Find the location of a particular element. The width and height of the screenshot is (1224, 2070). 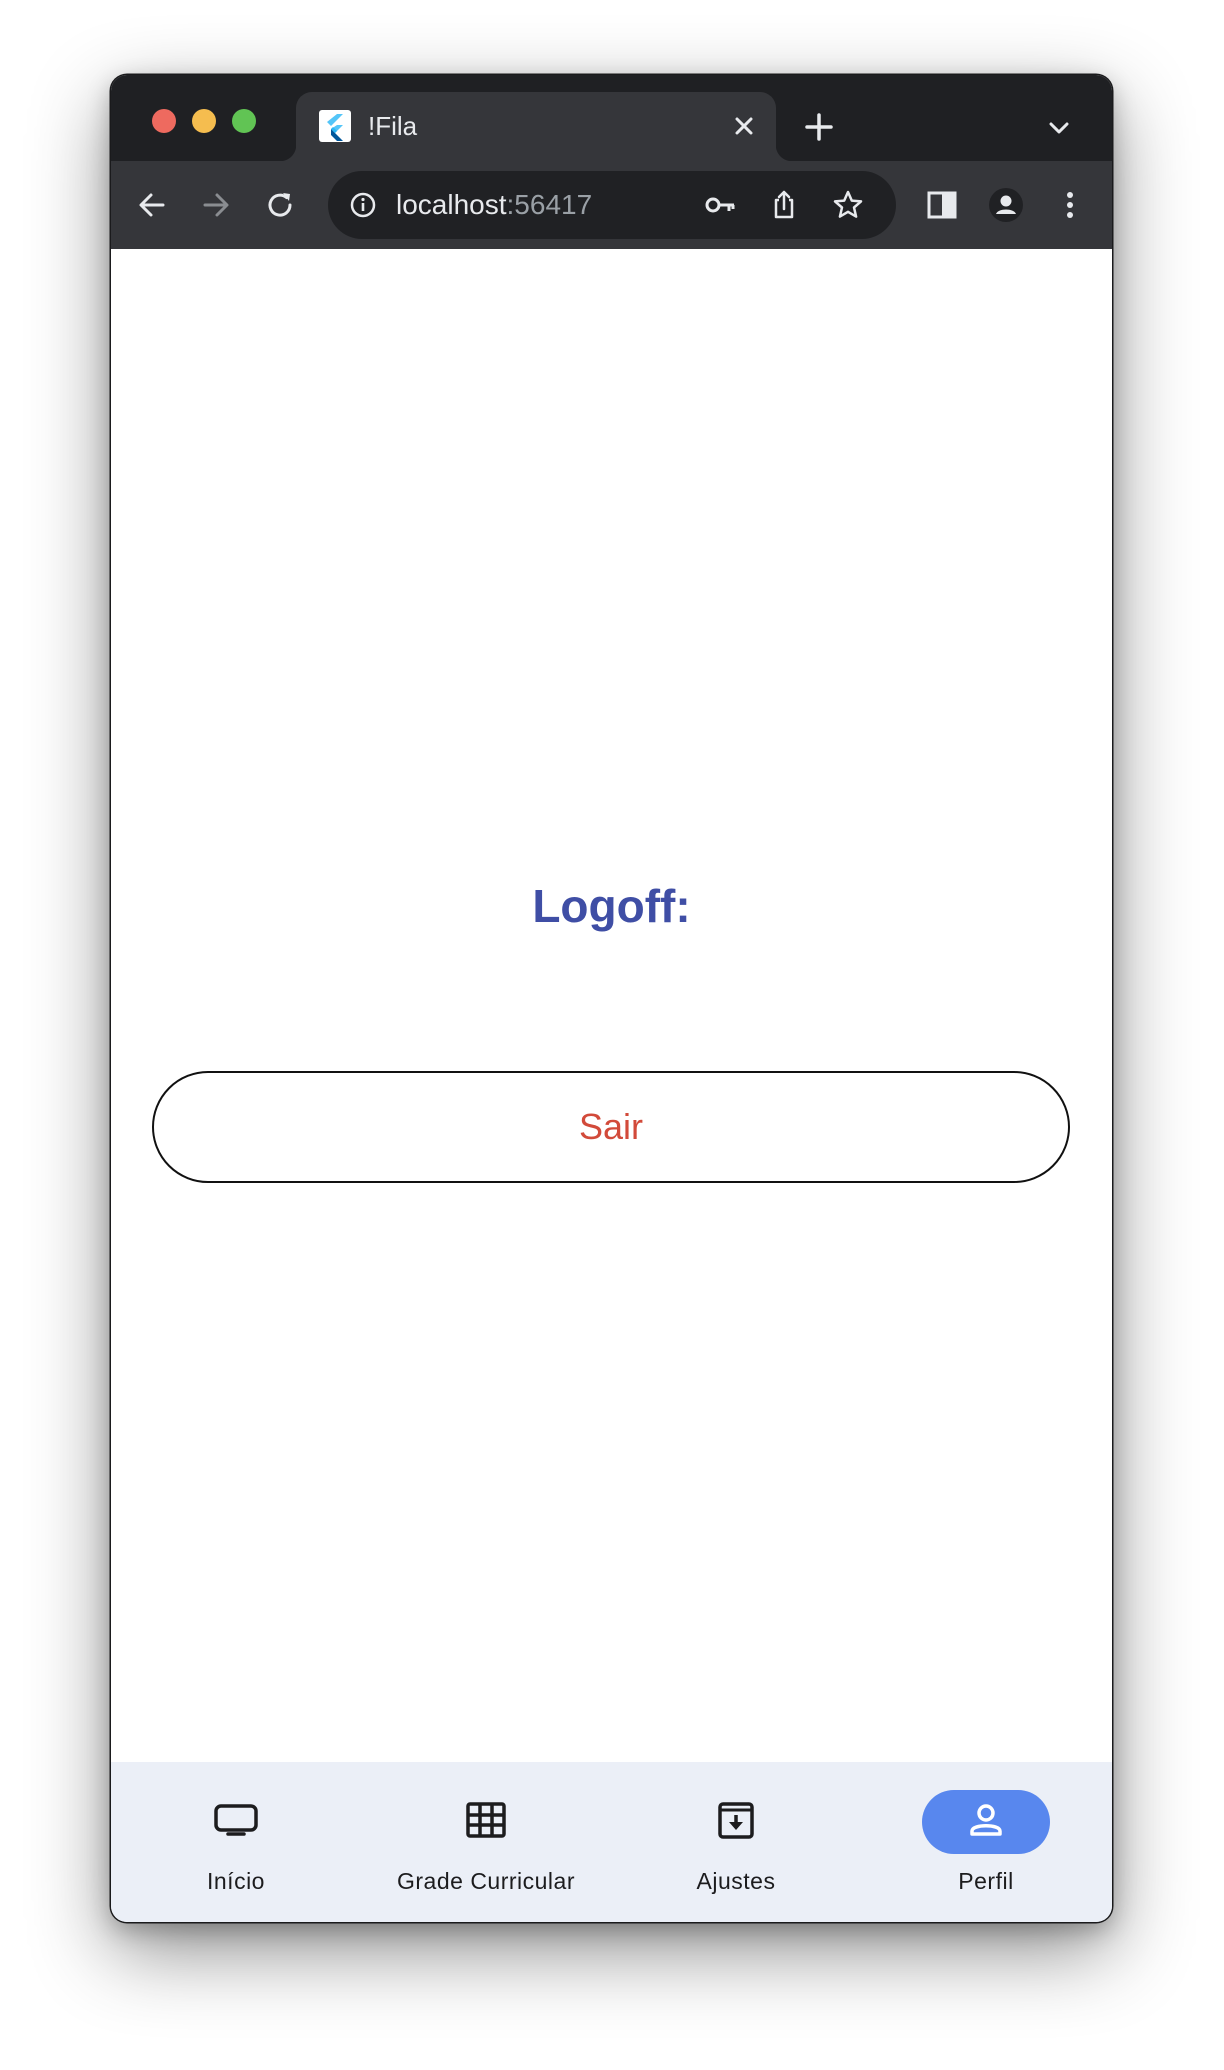

logout-button: Sair is located at coordinates (611, 1127).